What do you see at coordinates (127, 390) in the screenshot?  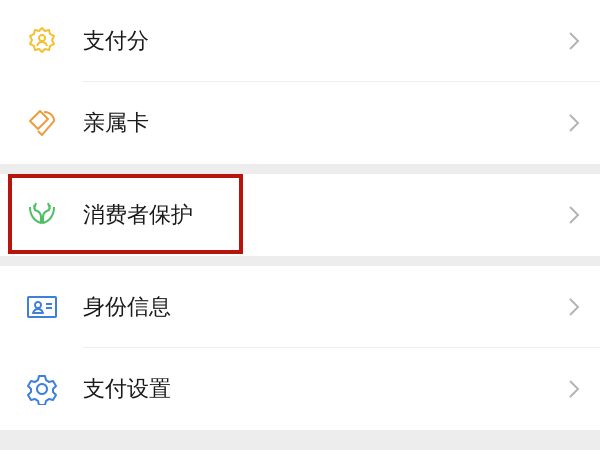 I see `menu-label: 支付设置` at bounding box center [127, 390].